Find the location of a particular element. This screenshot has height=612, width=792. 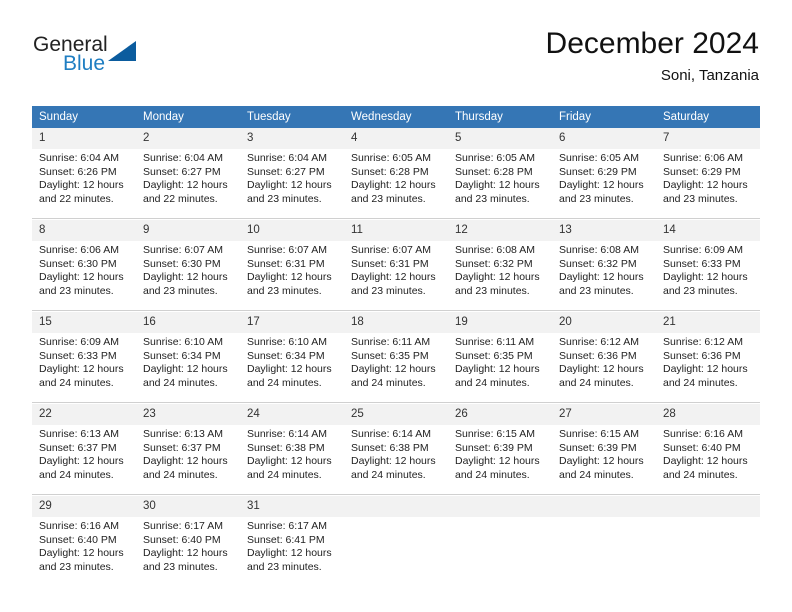

sunset-time: Sunset: 6:40 PM is located at coordinates (702, 447).